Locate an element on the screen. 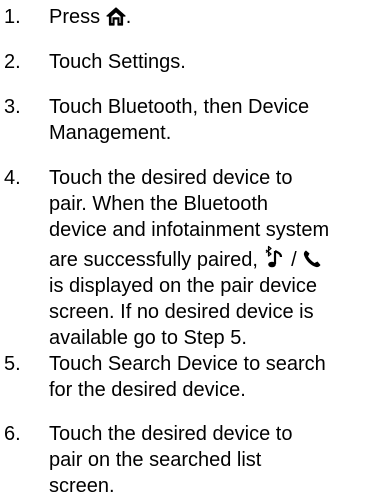  step-line: screen. If no desired device is is located at coordinates (181, 312).